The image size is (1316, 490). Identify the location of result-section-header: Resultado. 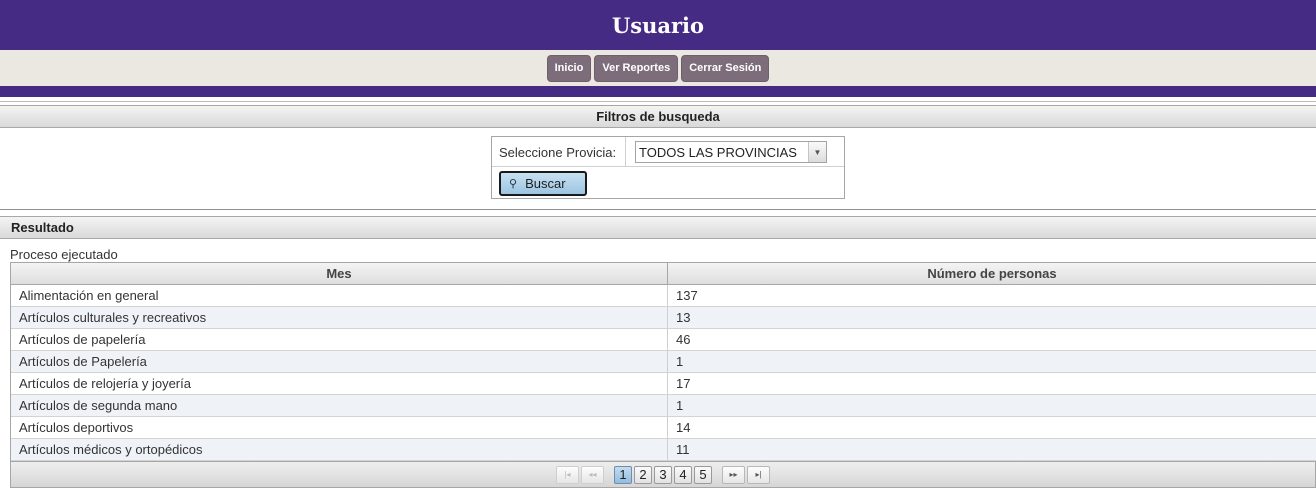
(658, 227).